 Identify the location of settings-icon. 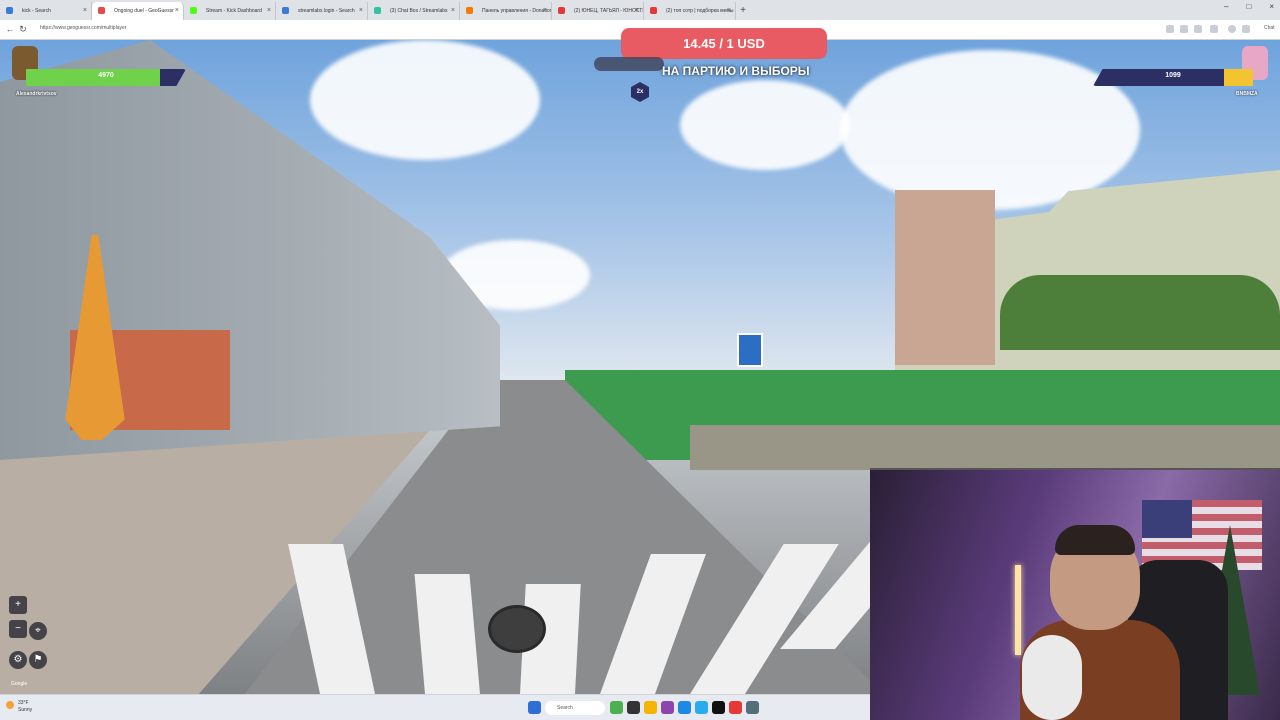
(752, 707).